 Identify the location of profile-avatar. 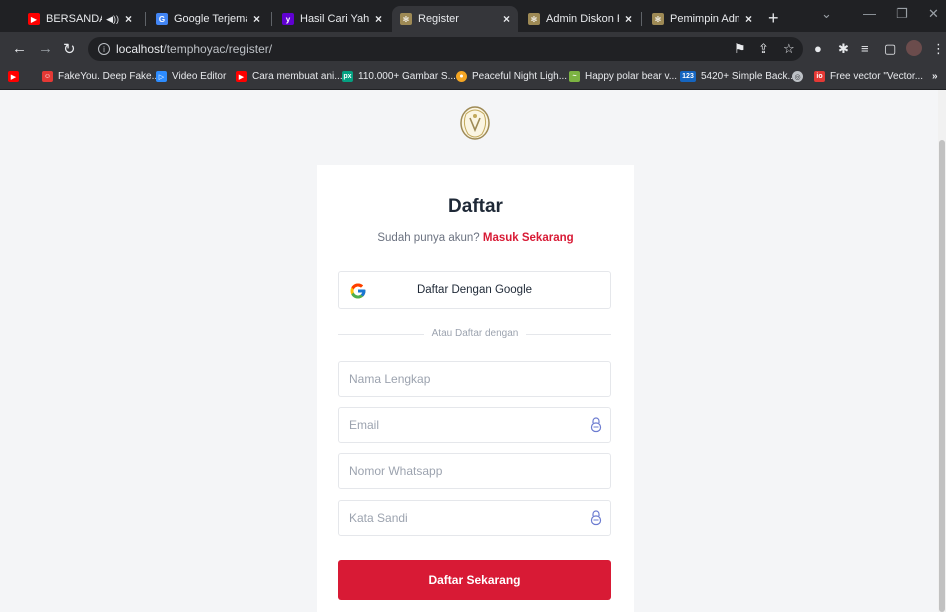
(914, 48).